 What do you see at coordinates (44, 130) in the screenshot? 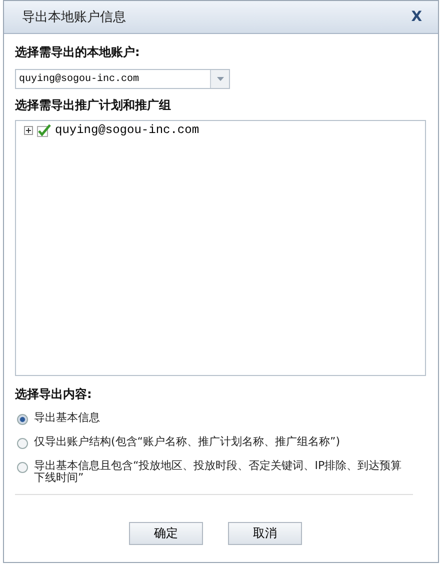
I see `checkmark-icon` at bounding box center [44, 130].